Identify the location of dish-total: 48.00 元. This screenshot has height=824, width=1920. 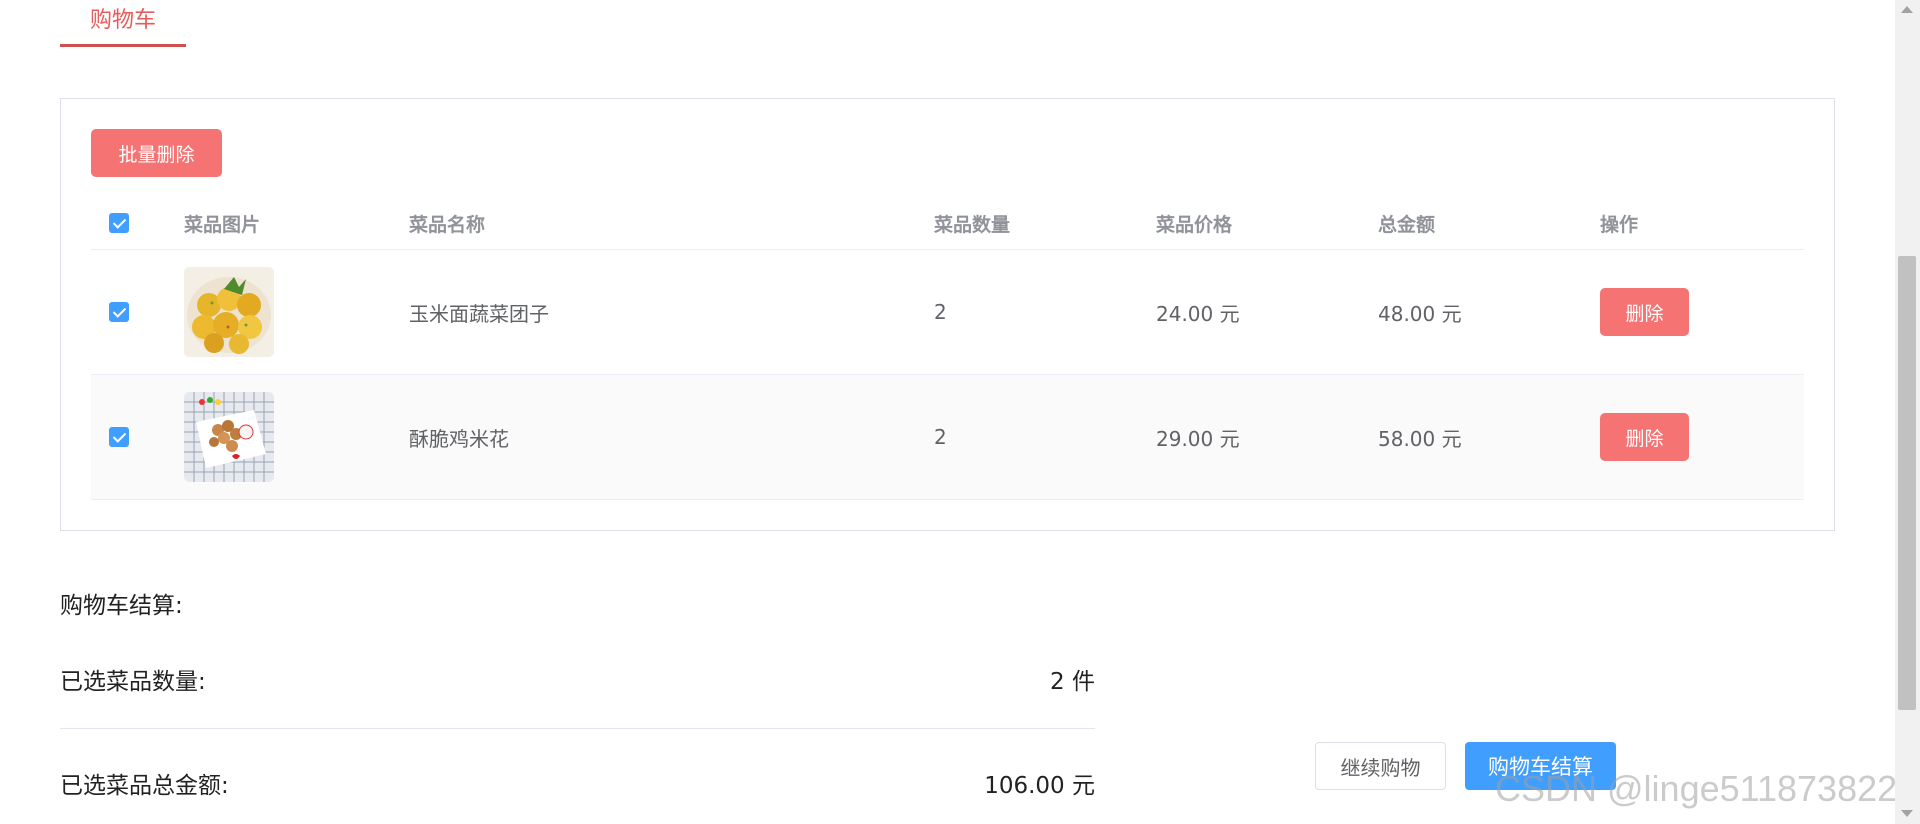
(1420, 313).